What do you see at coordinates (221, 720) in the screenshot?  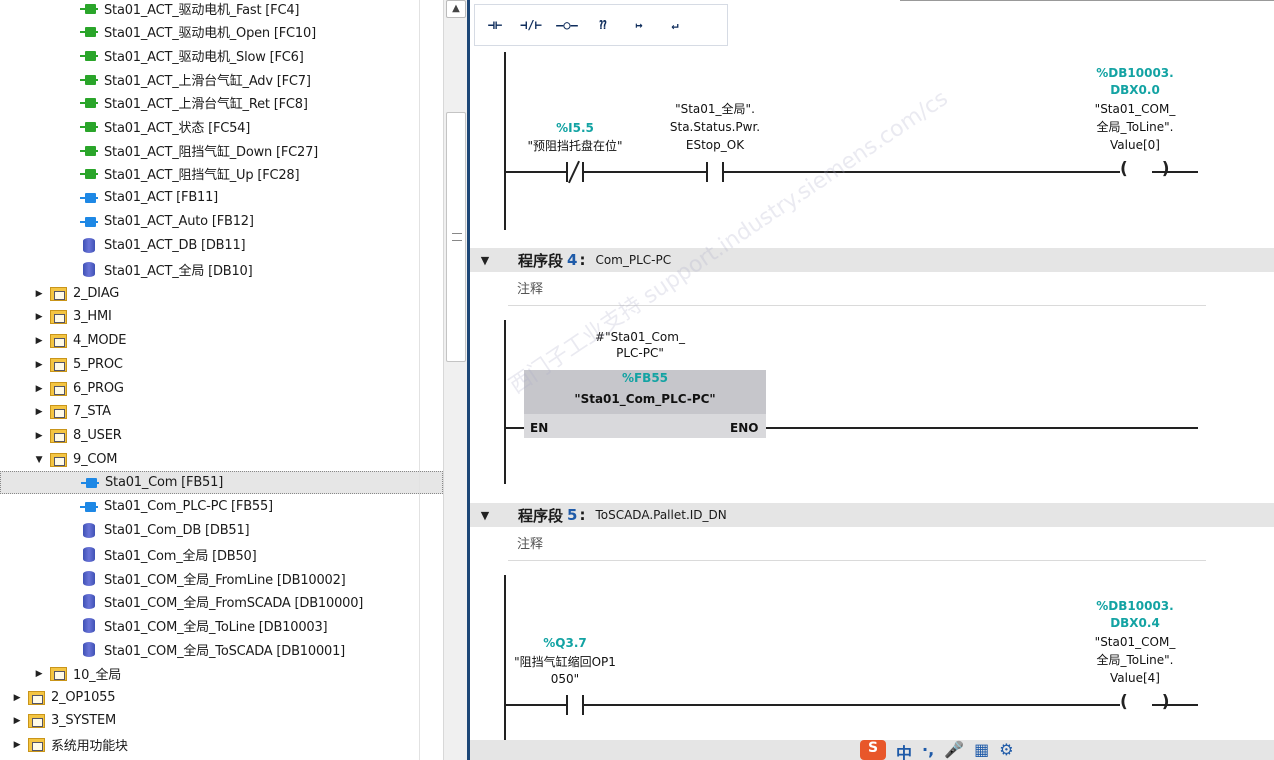 I see `tree-folder: ▶ 3_SYSTEM` at bounding box center [221, 720].